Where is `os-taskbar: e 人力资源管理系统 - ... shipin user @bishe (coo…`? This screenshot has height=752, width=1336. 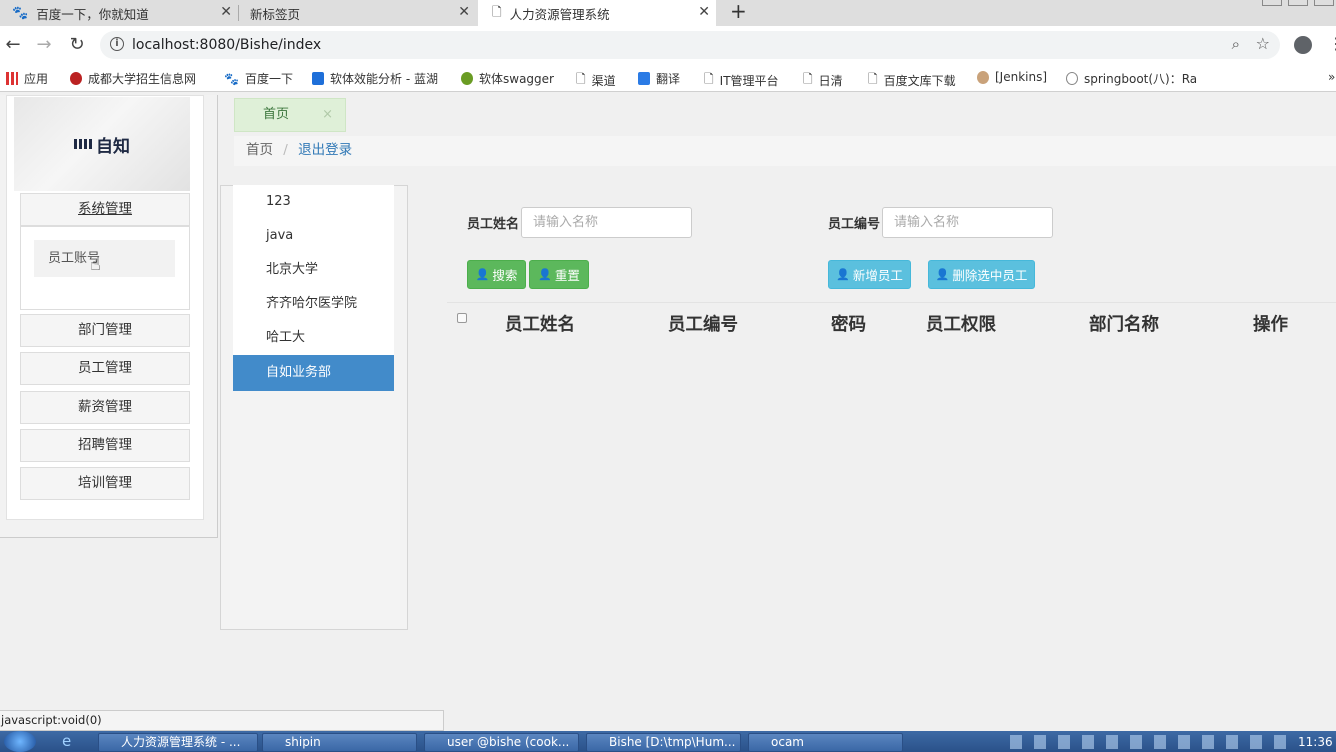 os-taskbar: e 人力资源管理系统 - ... shipin user @bishe (coo… is located at coordinates (668, 741).